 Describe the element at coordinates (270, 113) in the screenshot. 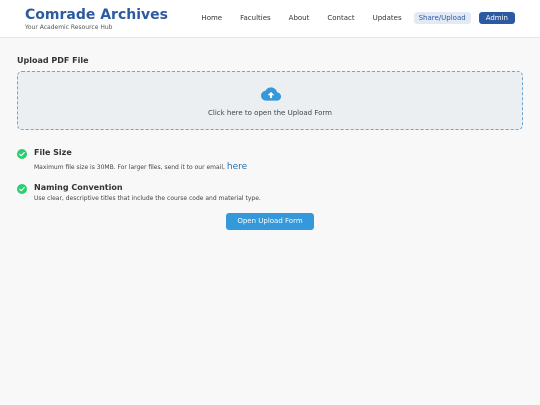

I see `dropzone-text: Click here to open the Upload Form` at that location.